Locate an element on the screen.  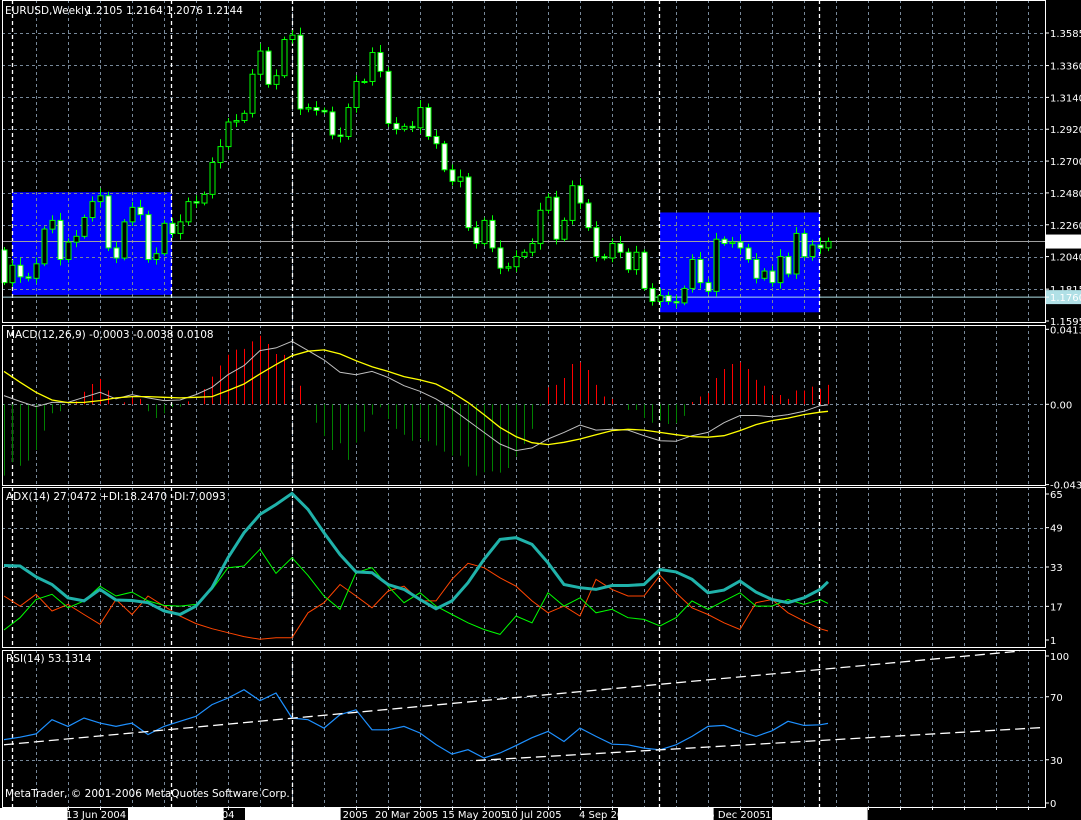
adx-main-line is located at coordinates (416, 554).